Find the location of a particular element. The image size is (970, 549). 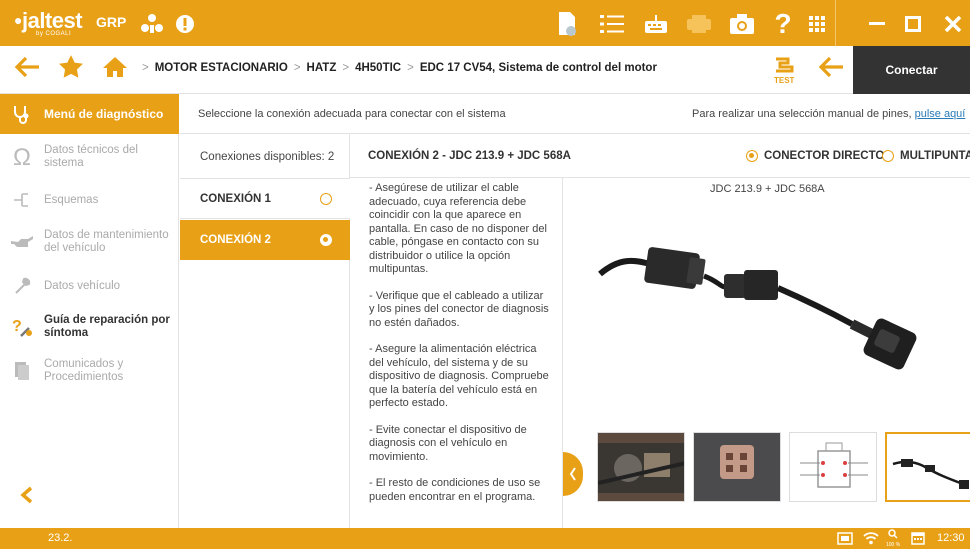

sidebar-item-label: Guía de reparación por síntoma is located at coordinates (107, 326).